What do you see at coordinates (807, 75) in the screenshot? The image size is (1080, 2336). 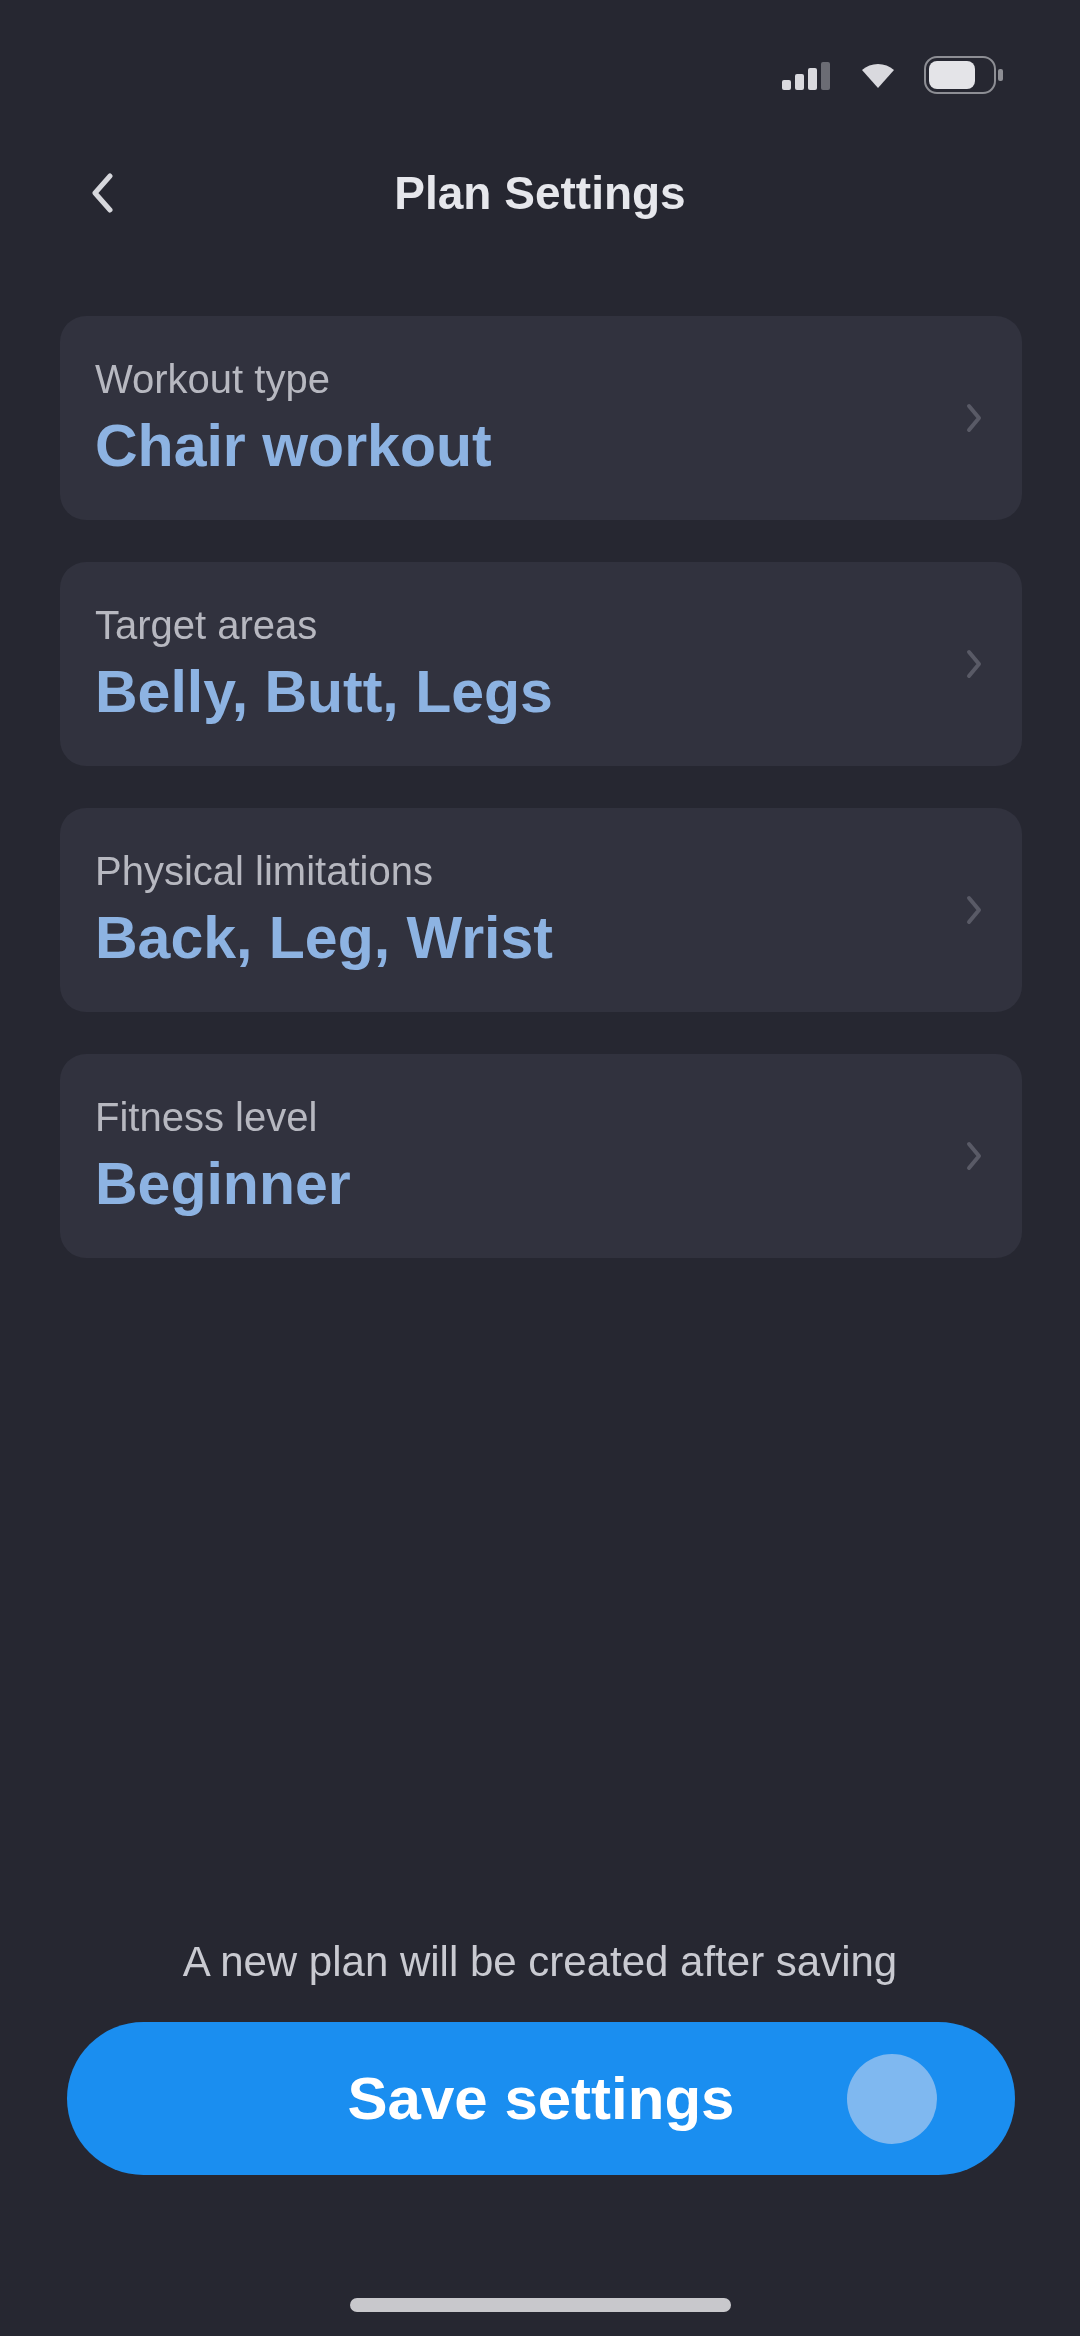 I see `signal-icon` at bounding box center [807, 75].